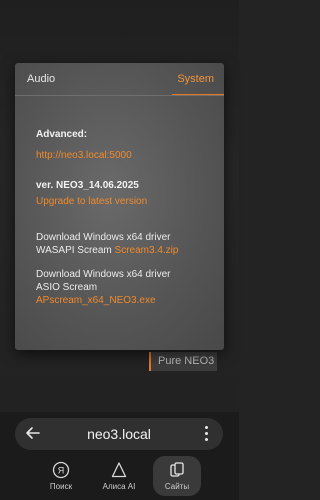  I want to click on driver1-line: WASAPI Scream Scream3.4.zip, so click(107, 251).